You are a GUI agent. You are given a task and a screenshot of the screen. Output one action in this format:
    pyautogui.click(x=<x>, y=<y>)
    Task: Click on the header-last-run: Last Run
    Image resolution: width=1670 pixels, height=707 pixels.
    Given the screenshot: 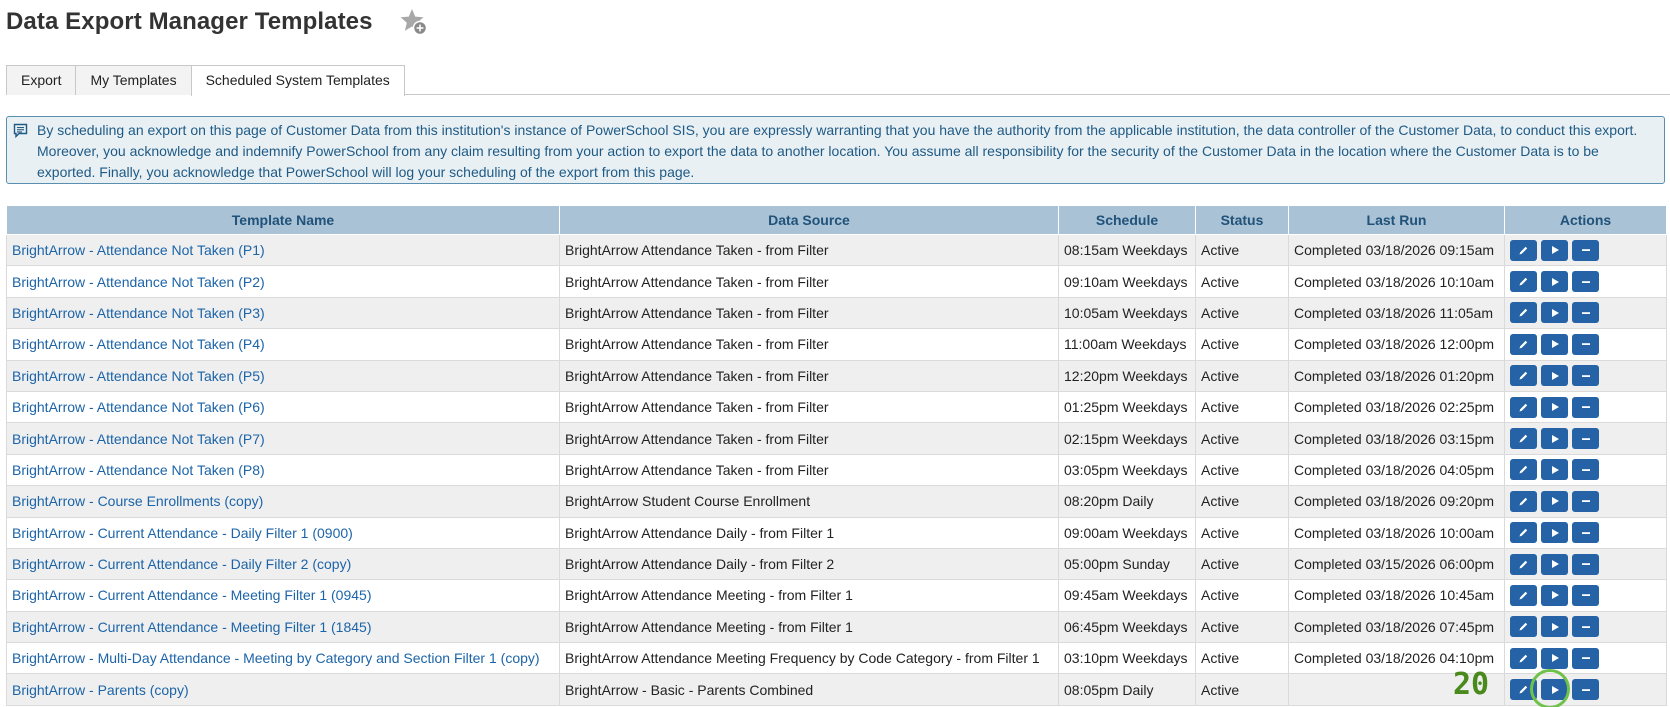 What is the action you would take?
    pyautogui.click(x=1396, y=220)
    